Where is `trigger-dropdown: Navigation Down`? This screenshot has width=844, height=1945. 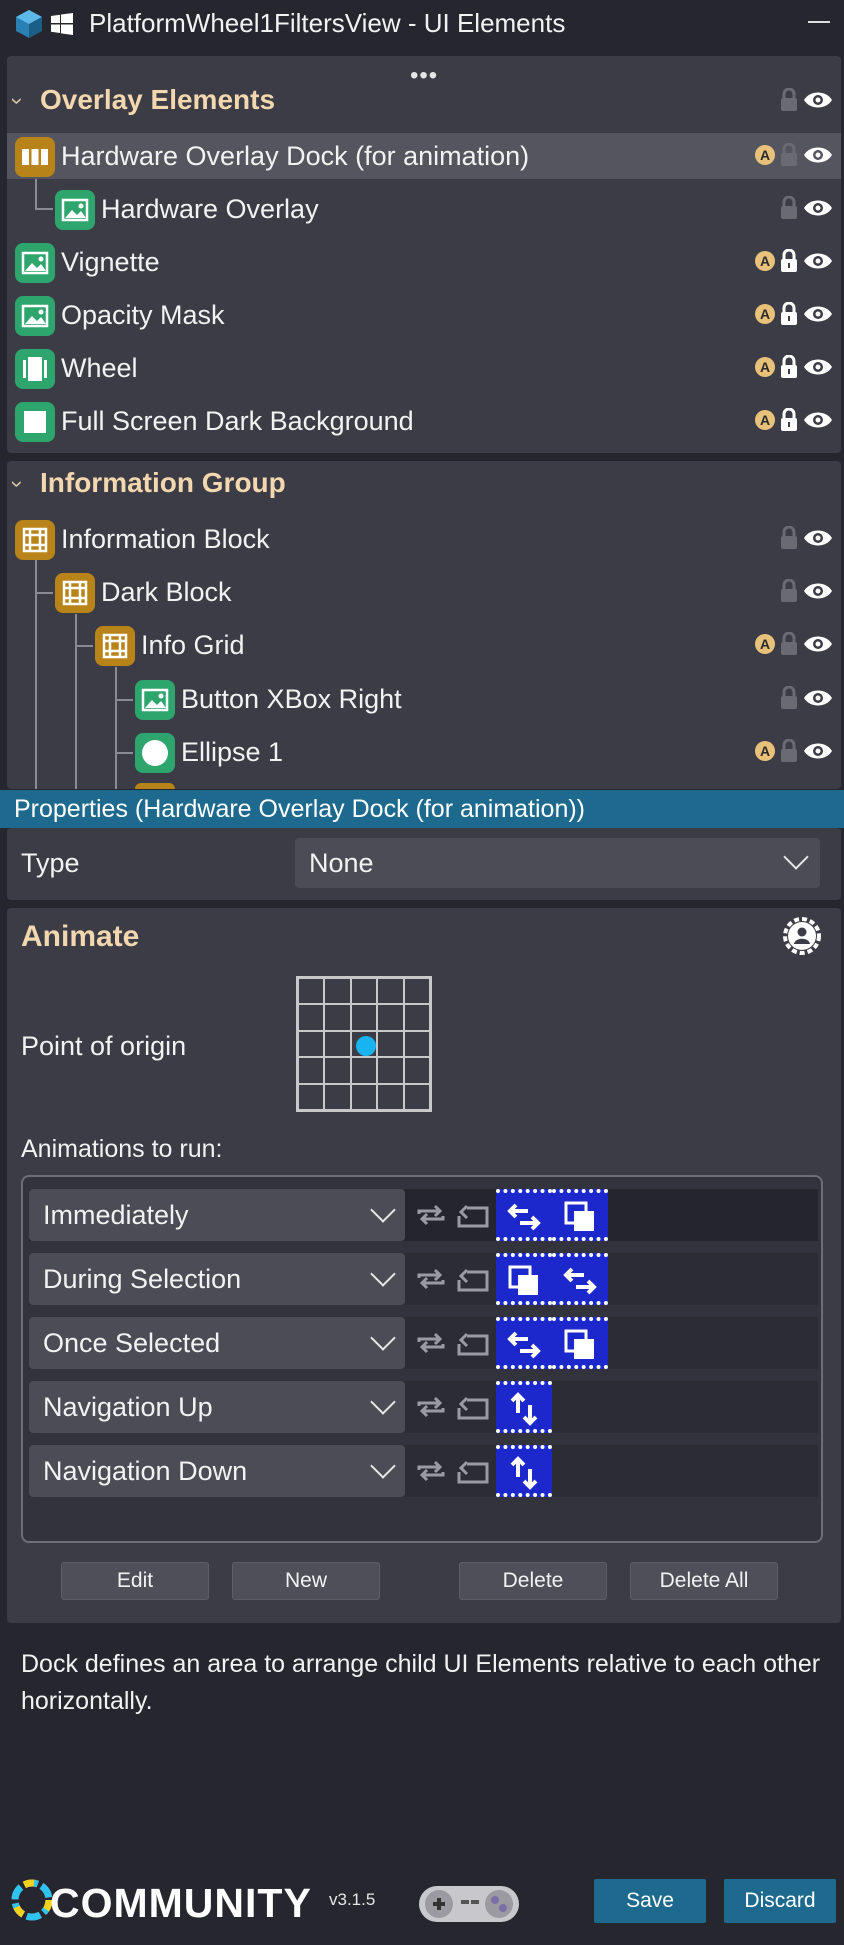 trigger-dropdown: Navigation Down is located at coordinates (217, 1471).